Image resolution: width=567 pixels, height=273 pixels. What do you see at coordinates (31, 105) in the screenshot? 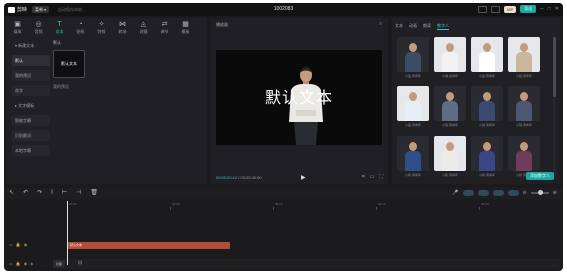
I see `sidebar-item-text-templates: ▸ 文字模板` at bounding box center [31, 105].